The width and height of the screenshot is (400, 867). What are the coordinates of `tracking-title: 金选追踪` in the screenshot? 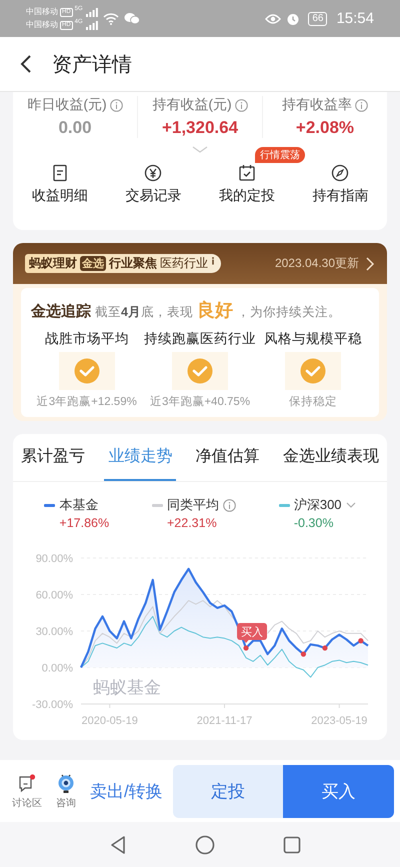 It's located at (61, 311).